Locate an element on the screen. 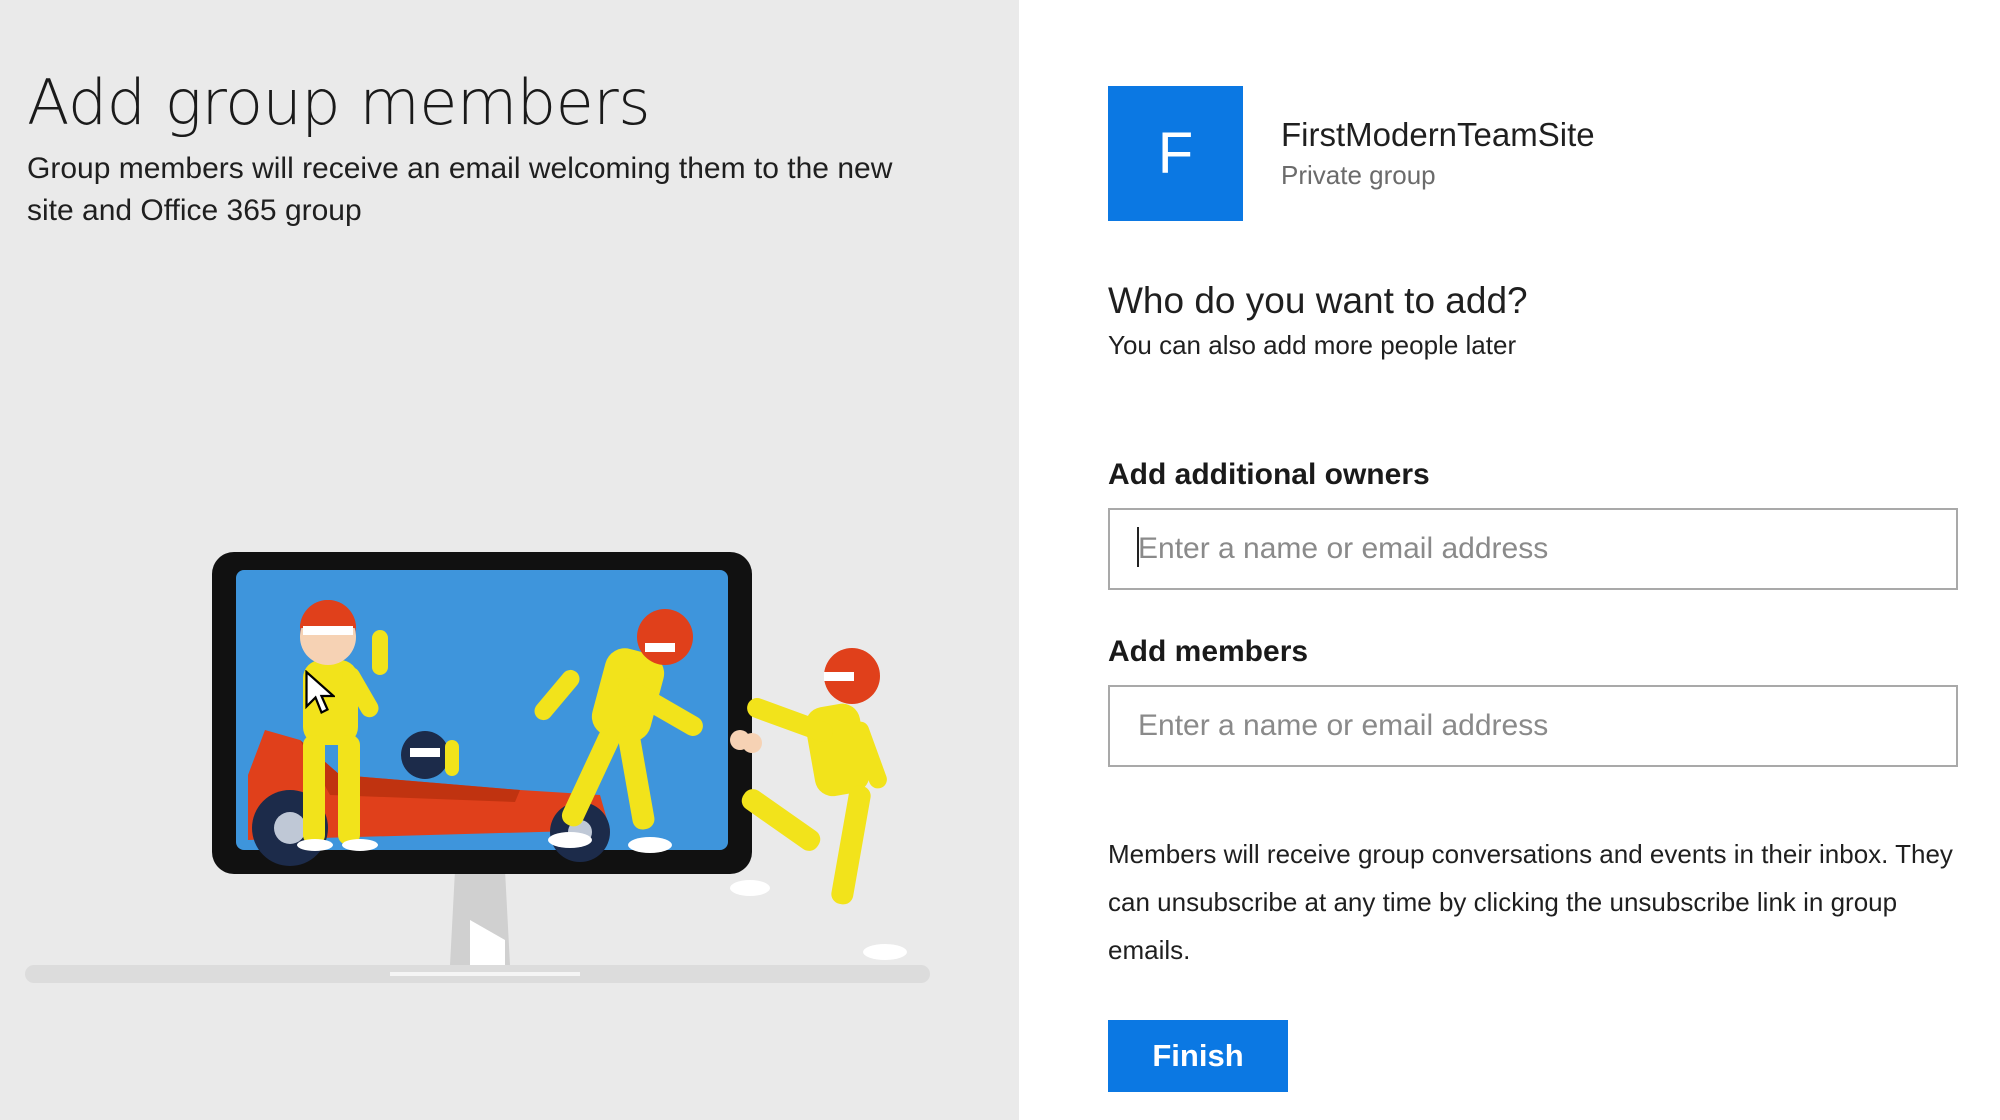 This screenshot has width=2000, height=1120. owners-label: Add additional owners is located at coordinates (1269, 474).